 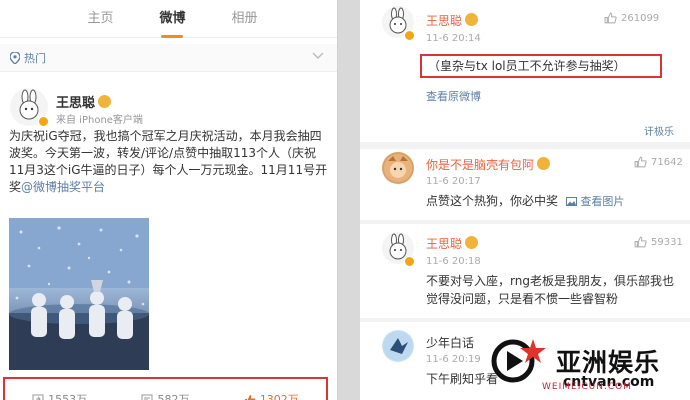 What do you see at coordinates (453, 359) in the screenshot?
I see `comment-time: 11-6 20:19` at bounding box center [453, 359].